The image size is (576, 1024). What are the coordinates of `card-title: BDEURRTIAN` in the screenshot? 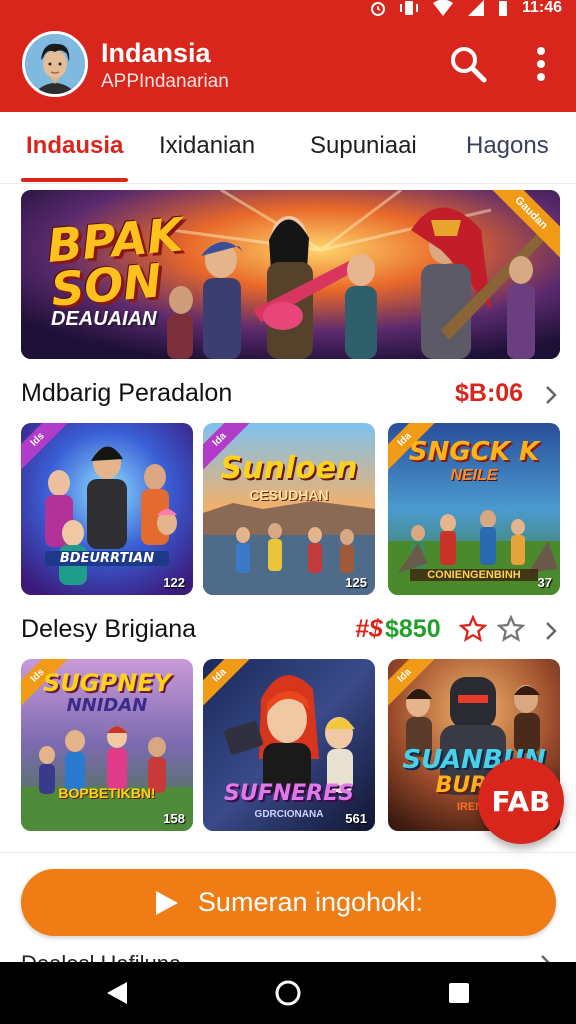 It's located at (107, 558).